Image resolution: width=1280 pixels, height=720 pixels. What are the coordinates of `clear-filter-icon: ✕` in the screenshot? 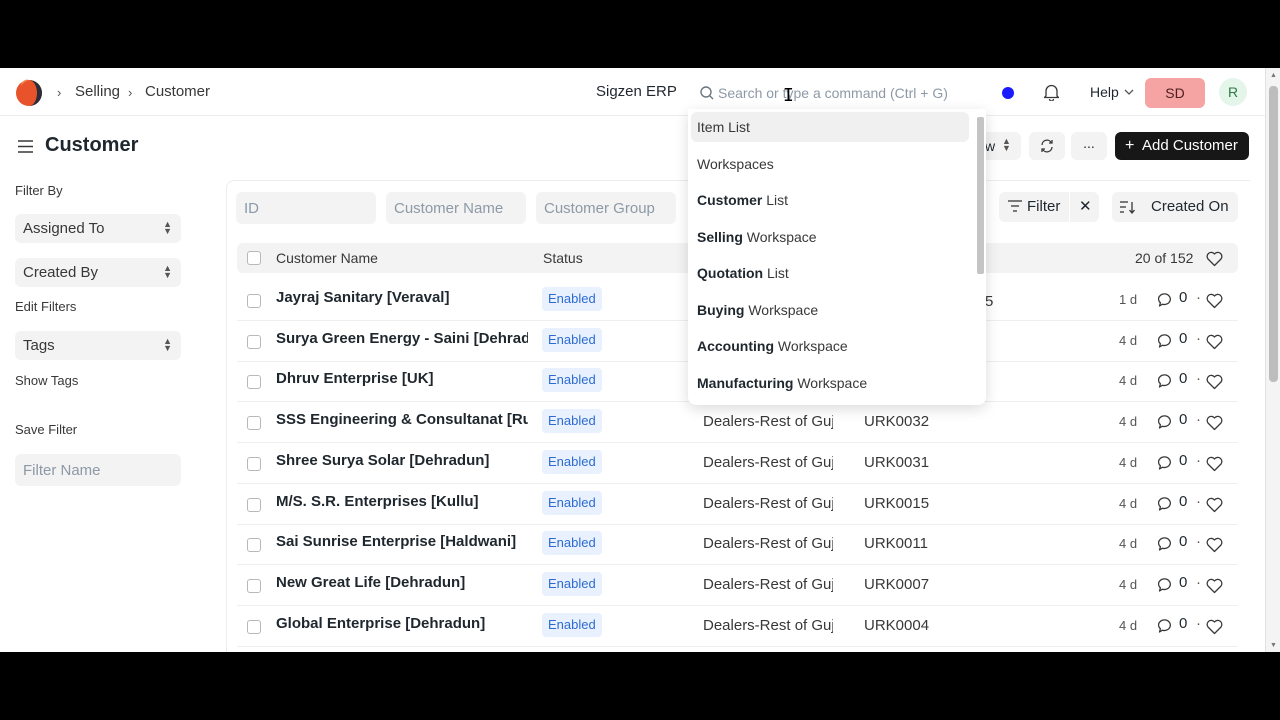 It's located at (1085, 206).